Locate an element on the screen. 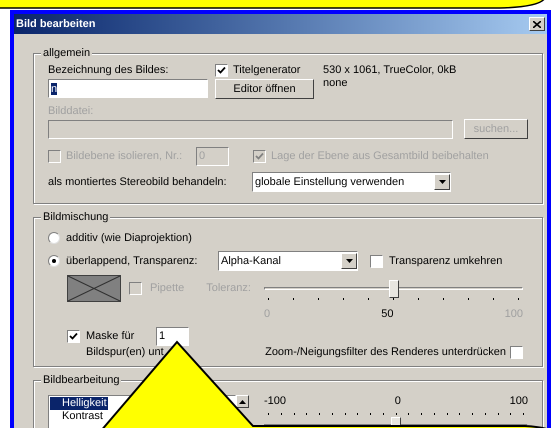 This screenshot has height=428, width=552. image-info: 530 x 1061, TrueColor, 0kB is located at coordinates (389, 70).